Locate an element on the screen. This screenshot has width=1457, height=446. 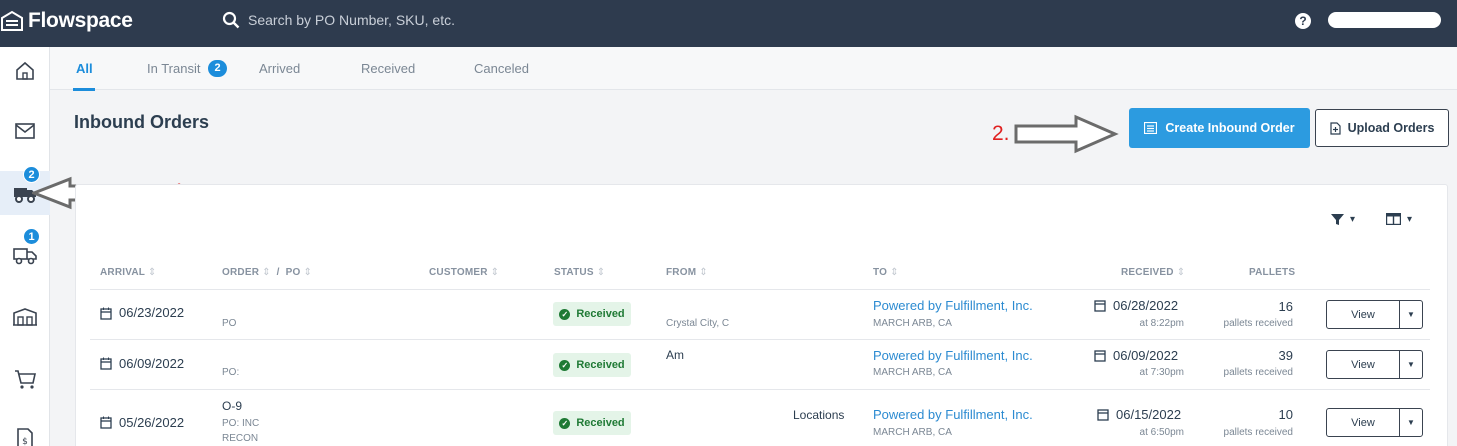
po-number: PO: INC is located at coordinates (241, 423).